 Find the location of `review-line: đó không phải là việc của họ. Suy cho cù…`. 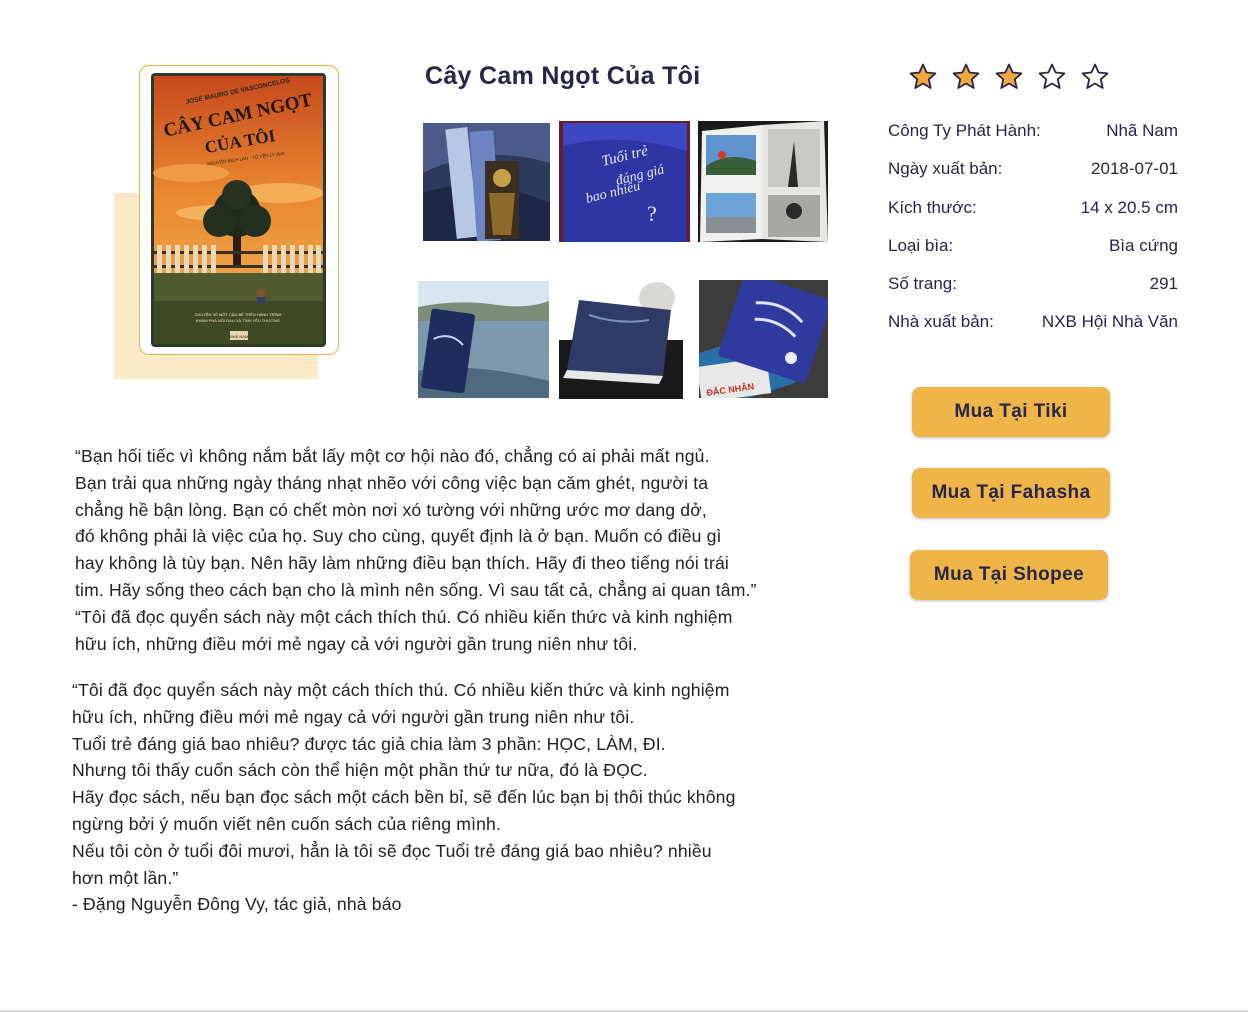

review-line: đó không phải là việc của họ. Suy cho cù… is located at coordinates (398, 536).